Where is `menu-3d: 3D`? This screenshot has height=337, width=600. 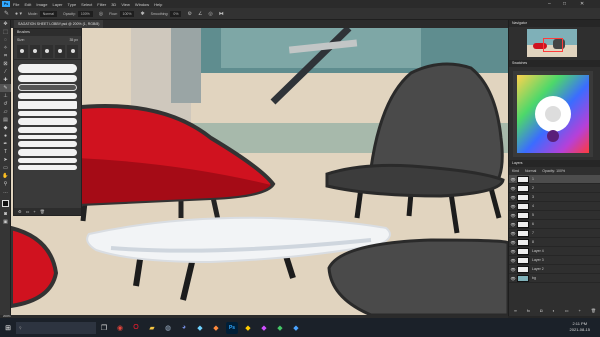
menu-3d: 3D is located at coordinates (113, 4).